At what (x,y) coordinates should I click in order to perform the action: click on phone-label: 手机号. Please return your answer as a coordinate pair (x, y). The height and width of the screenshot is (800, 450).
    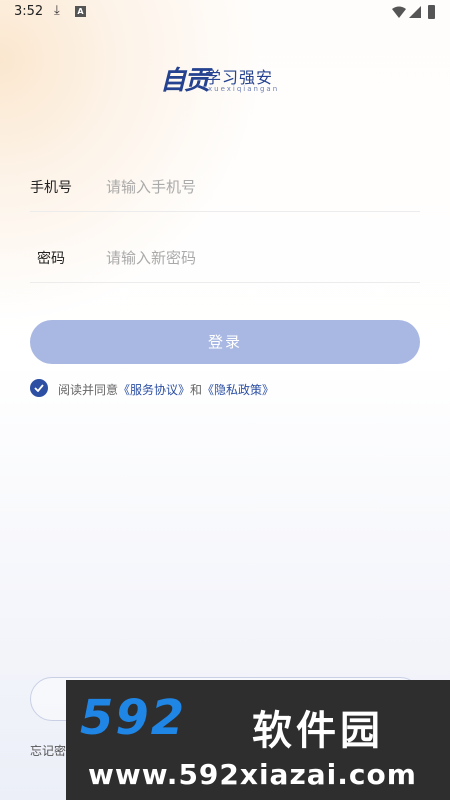
    Looking at the image, I should click on (51, 188).